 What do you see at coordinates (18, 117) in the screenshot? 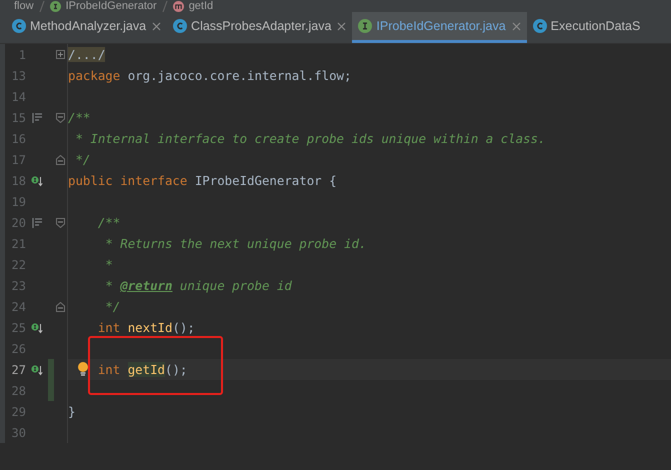
I see `line-number: 15` at bounding box center [18, 117].